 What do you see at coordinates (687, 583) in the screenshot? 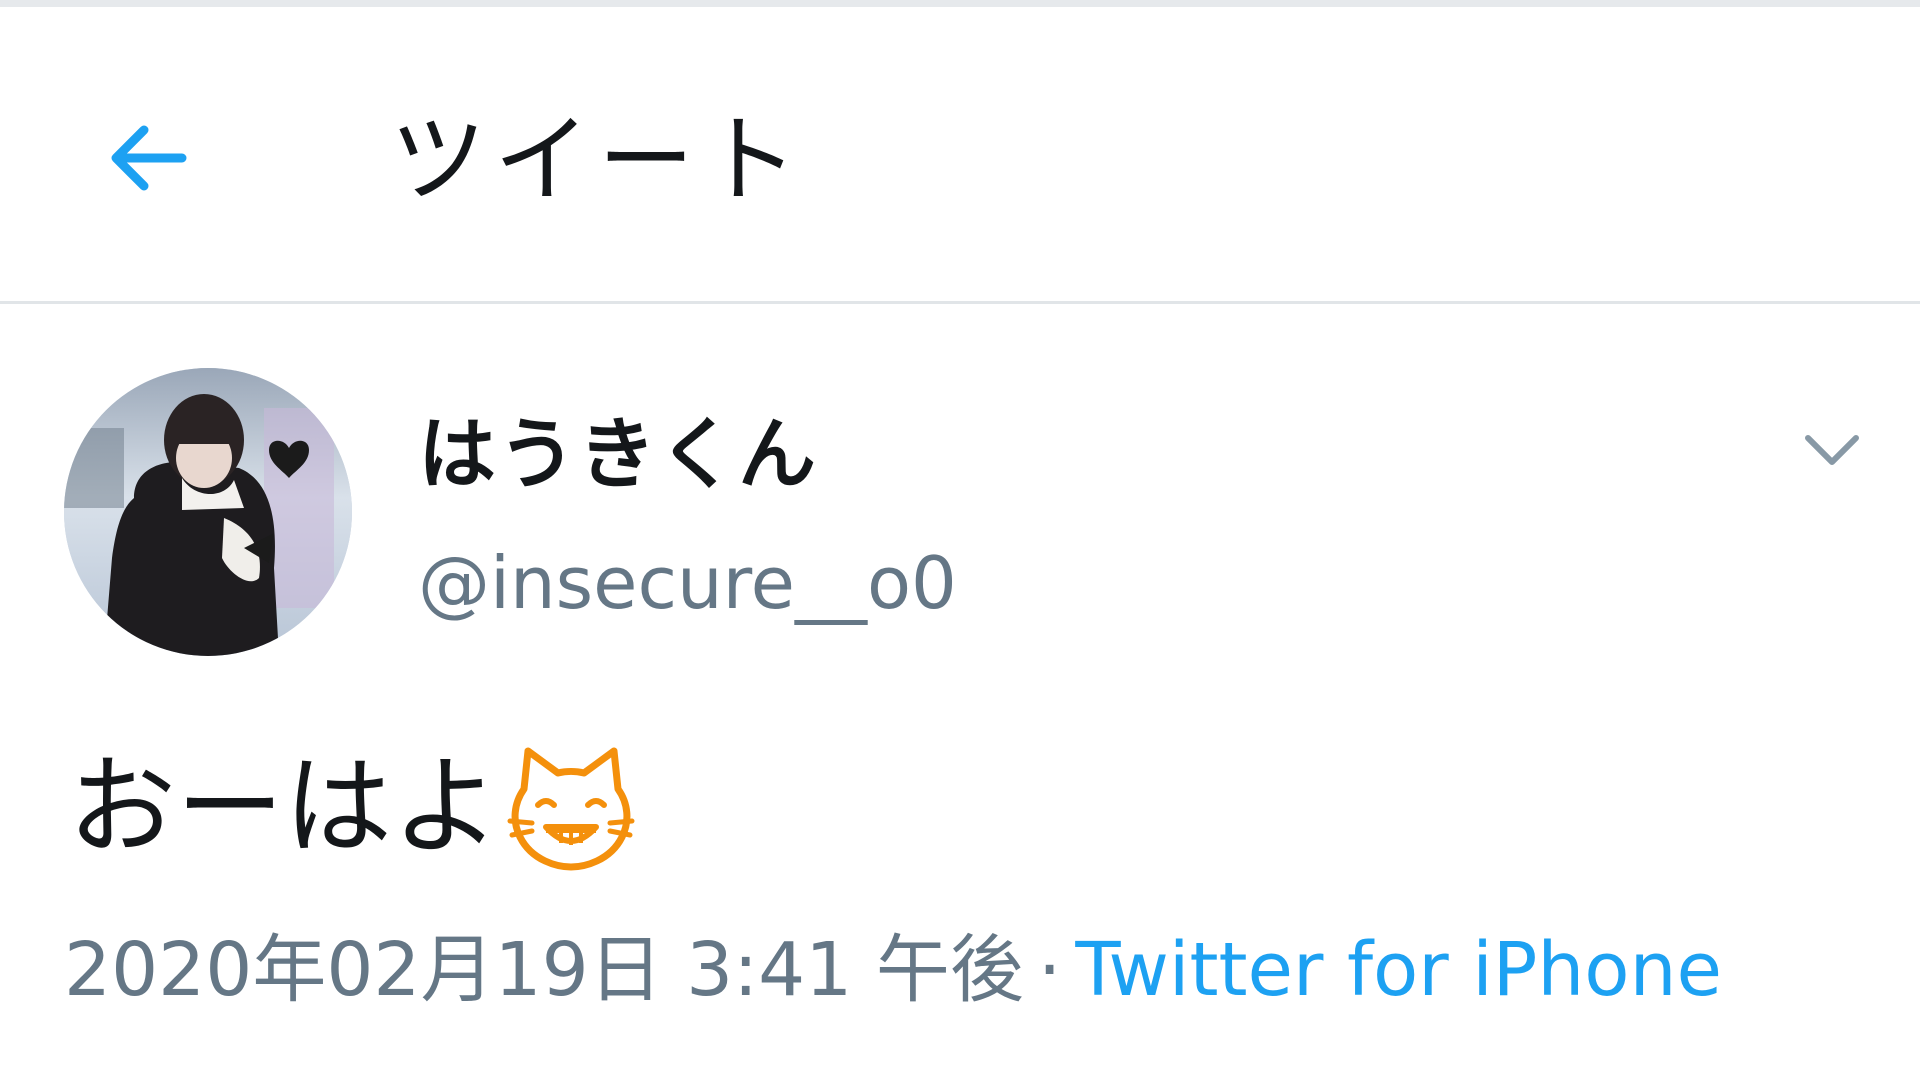
I see `author-username: @insecure__o0` at bounding box center [687, 583].